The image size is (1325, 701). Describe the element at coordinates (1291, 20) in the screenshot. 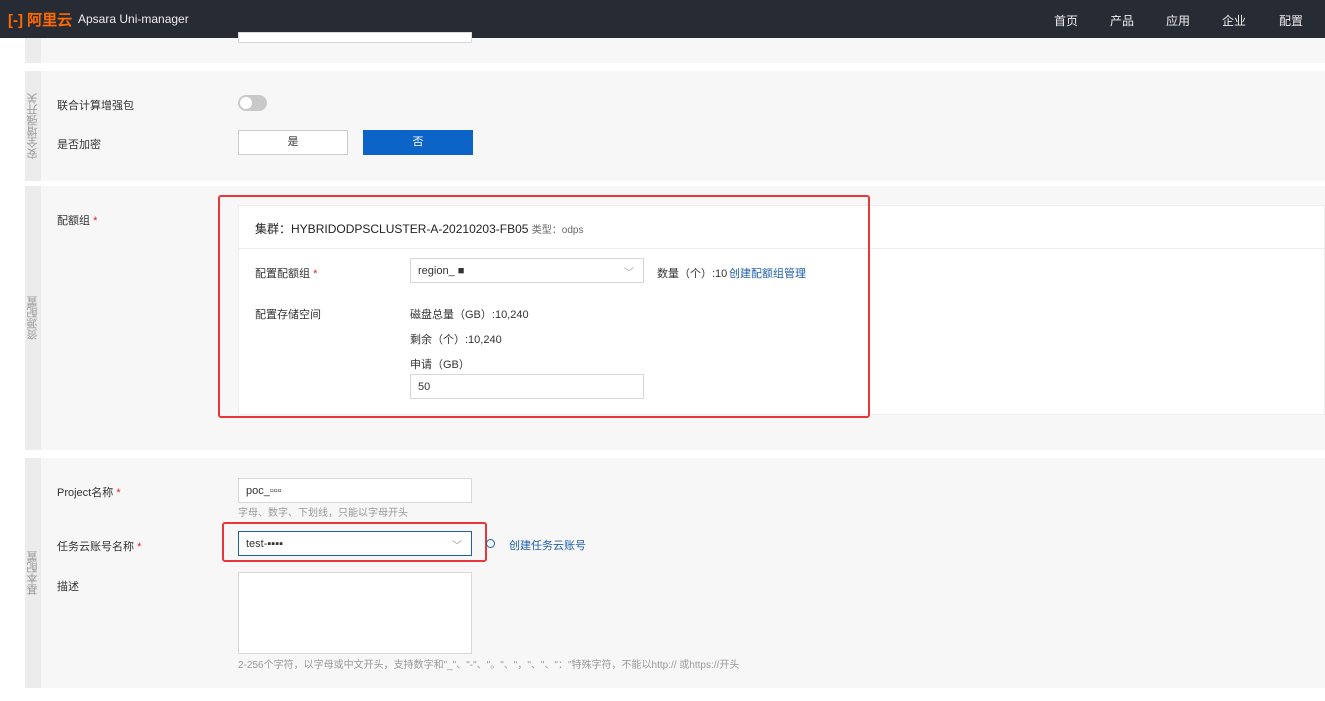

I see `nav-config: 配置` at that location.